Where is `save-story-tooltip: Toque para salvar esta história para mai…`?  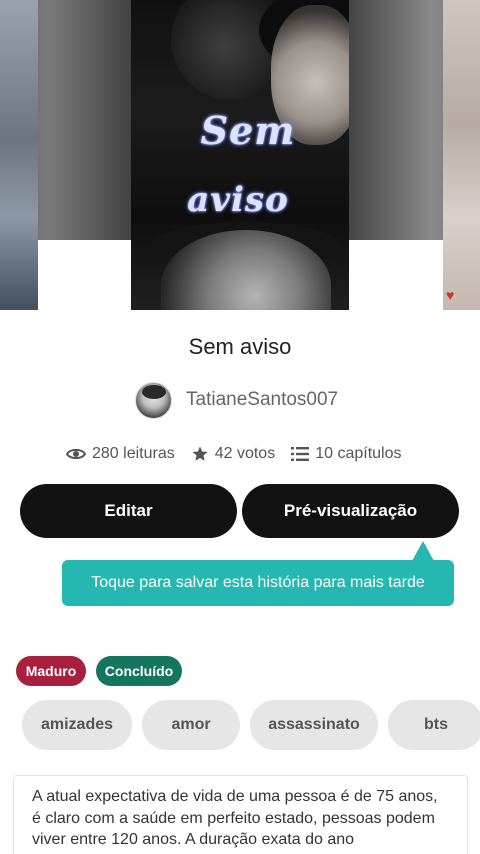 save-story-tooltip: Toque para salvar esta história para mai… is located at coordinates (258, 583).